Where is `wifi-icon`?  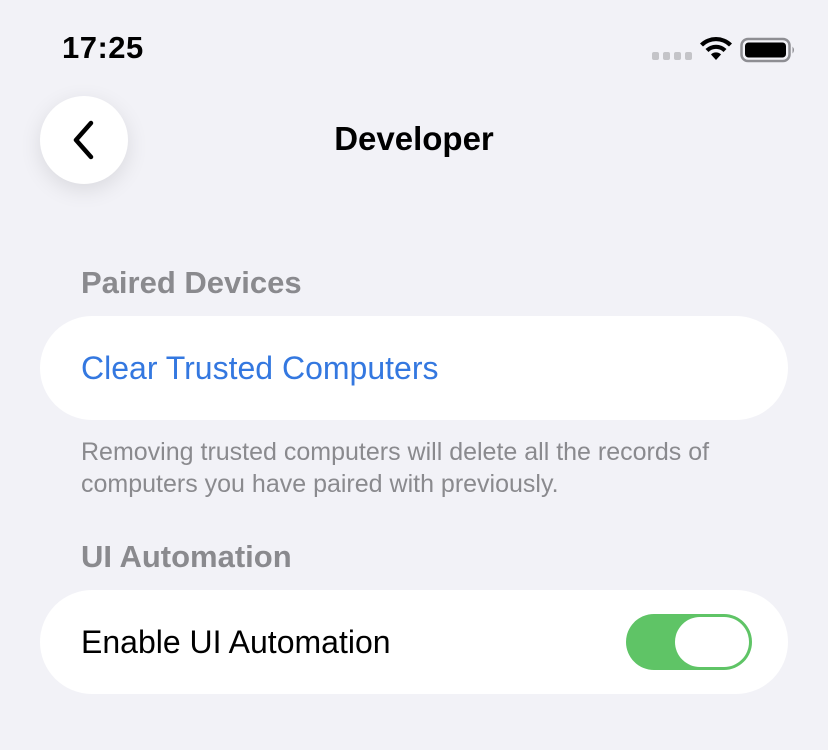 wifi-icon is located at coordinates (716, 48).